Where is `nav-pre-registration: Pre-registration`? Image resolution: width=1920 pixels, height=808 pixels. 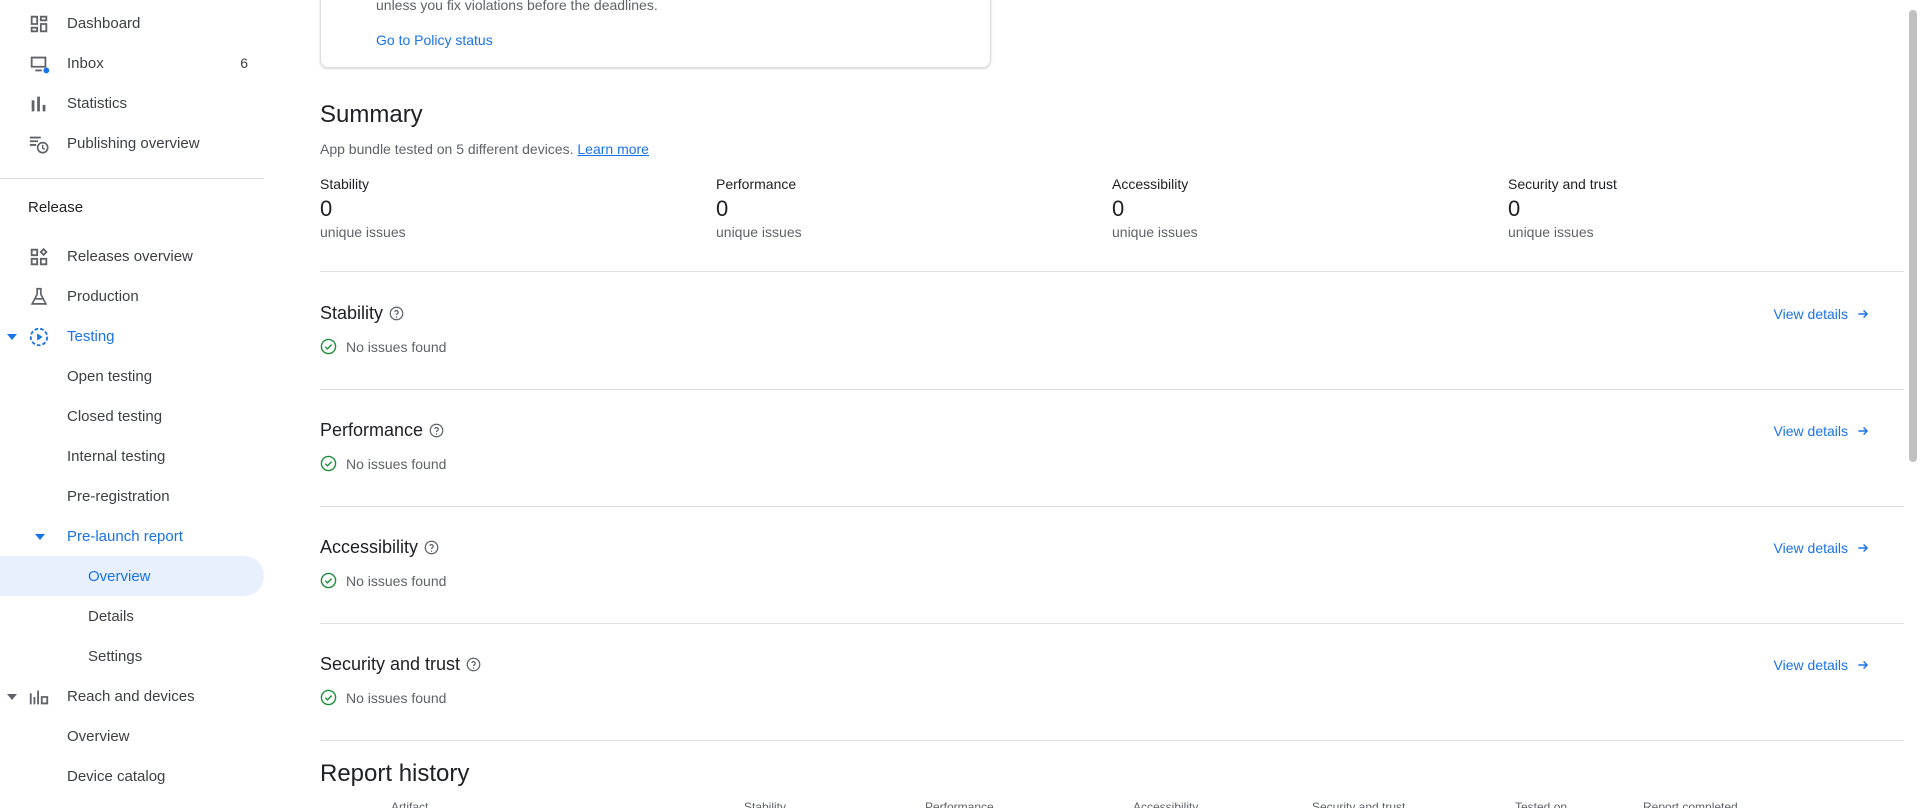 nav-pre-registration: Pre-registration is located at coordinates (132, 496).